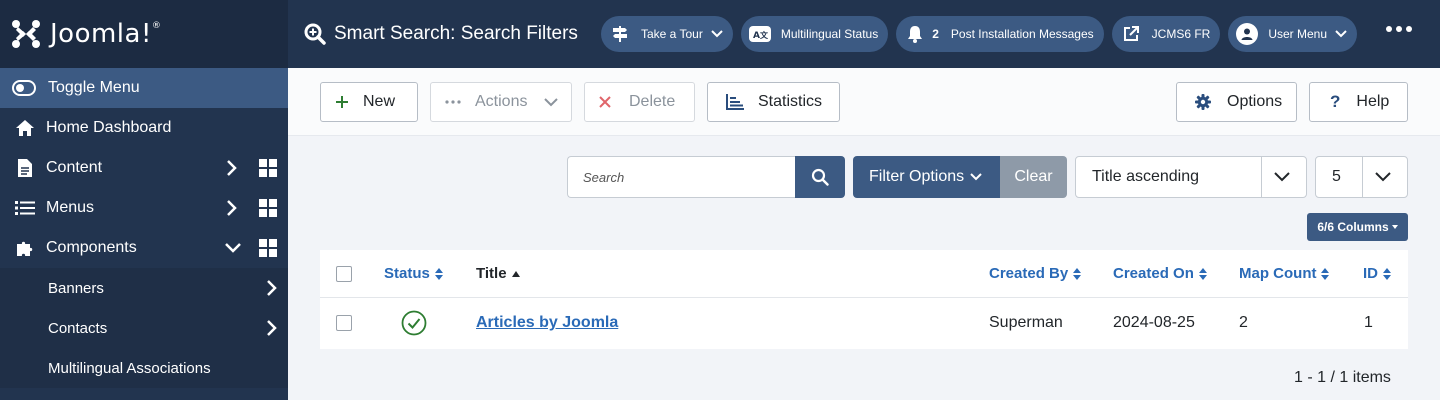  Describe the element at coordinates (414, 323) in the screenshot. I see `status-toggle` at that location.